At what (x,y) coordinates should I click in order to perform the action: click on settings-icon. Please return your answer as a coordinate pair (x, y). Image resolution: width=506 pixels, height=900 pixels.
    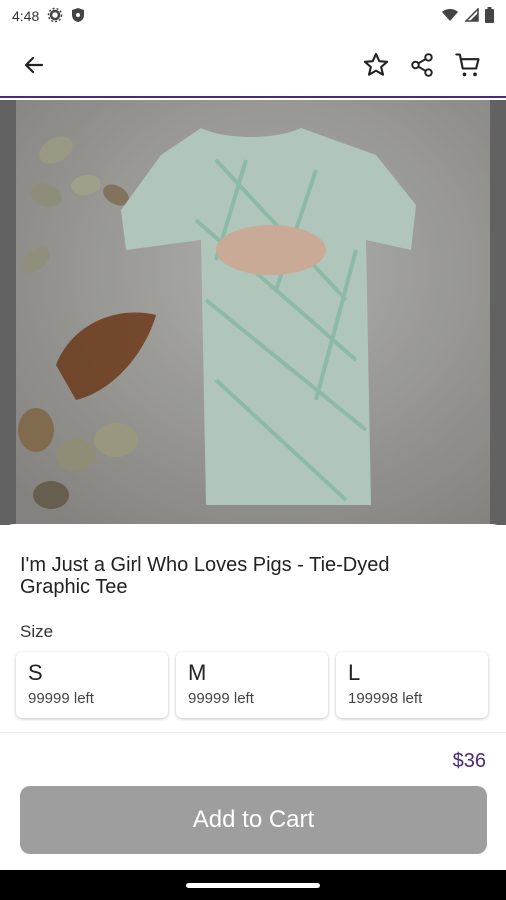
    Looking at the image, I should click on (55, 16).